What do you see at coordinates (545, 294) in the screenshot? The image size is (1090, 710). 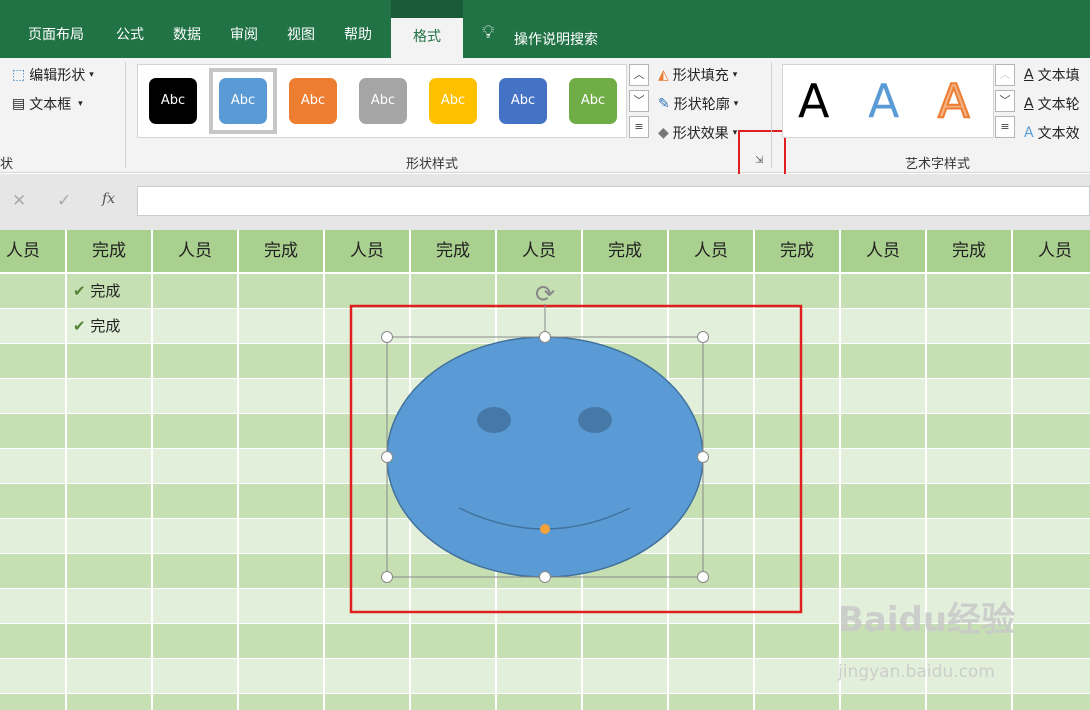 I see `rotate-handle-icon: ⟳` at bounding box center [545, 294].